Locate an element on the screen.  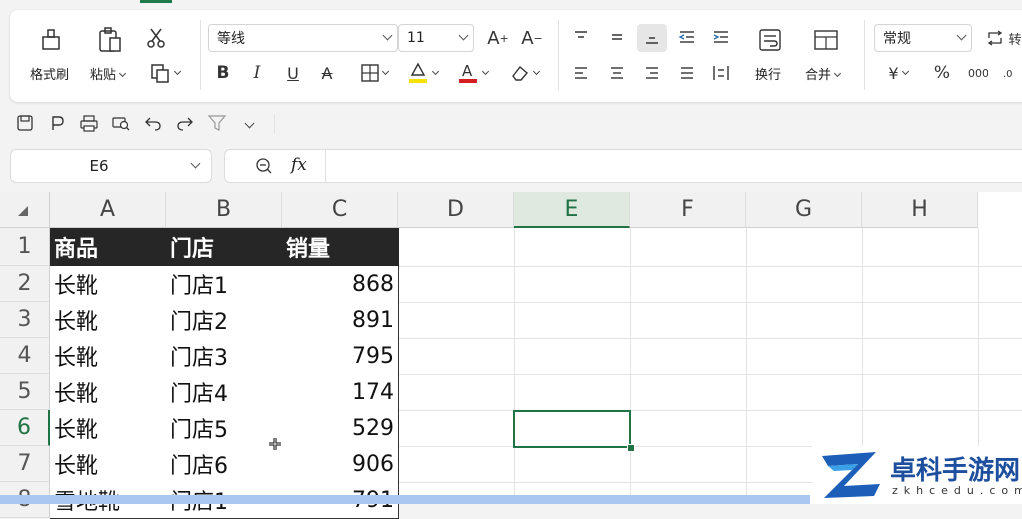
distribute-icon is located at coordinates (721, 73).